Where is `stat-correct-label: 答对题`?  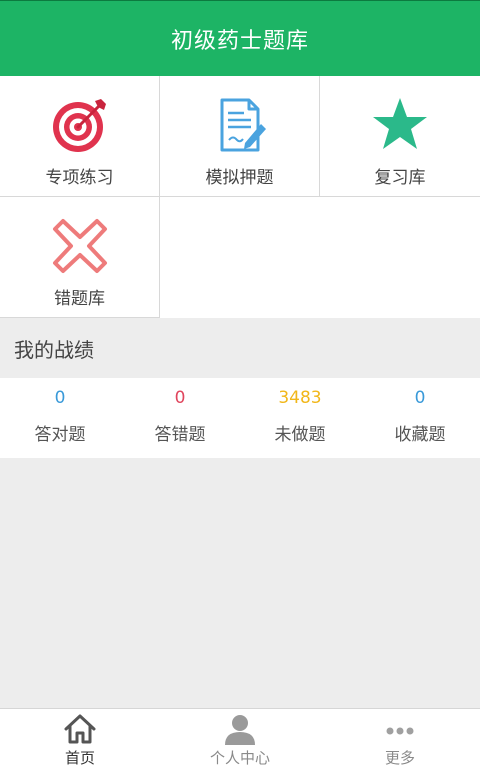 stat-correct-label: 答对题 is located at coordinates (60, 435).